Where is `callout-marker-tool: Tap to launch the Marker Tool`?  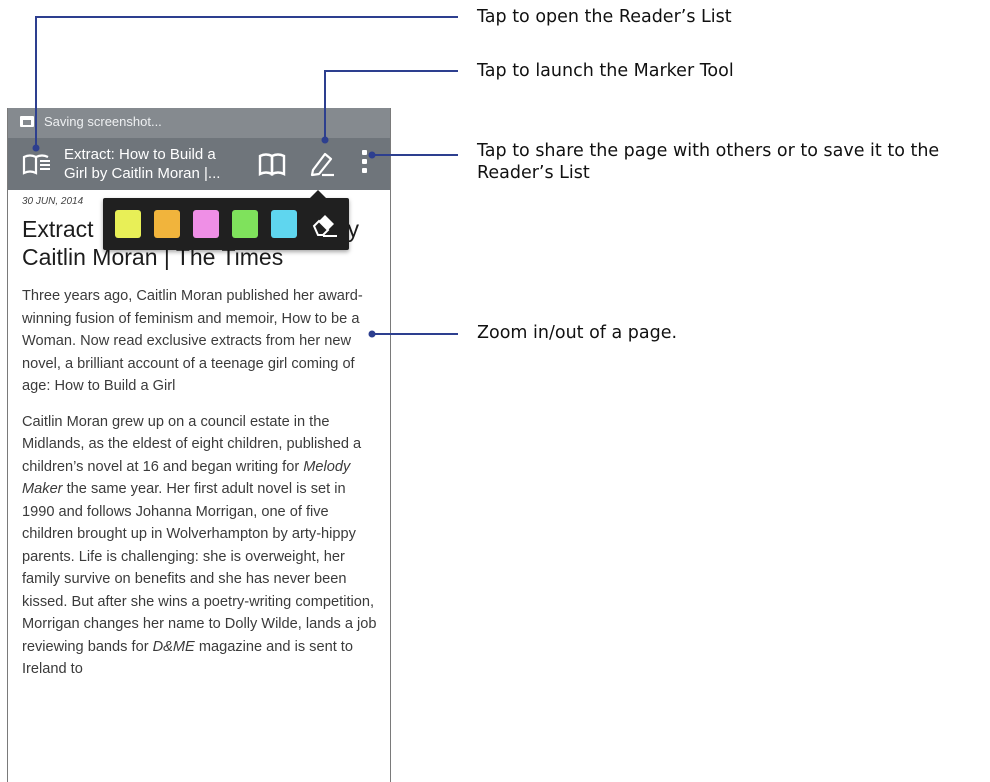
callout-marker-tool: Tap to launch the Marker Tool is located at coordinates (605, 71).